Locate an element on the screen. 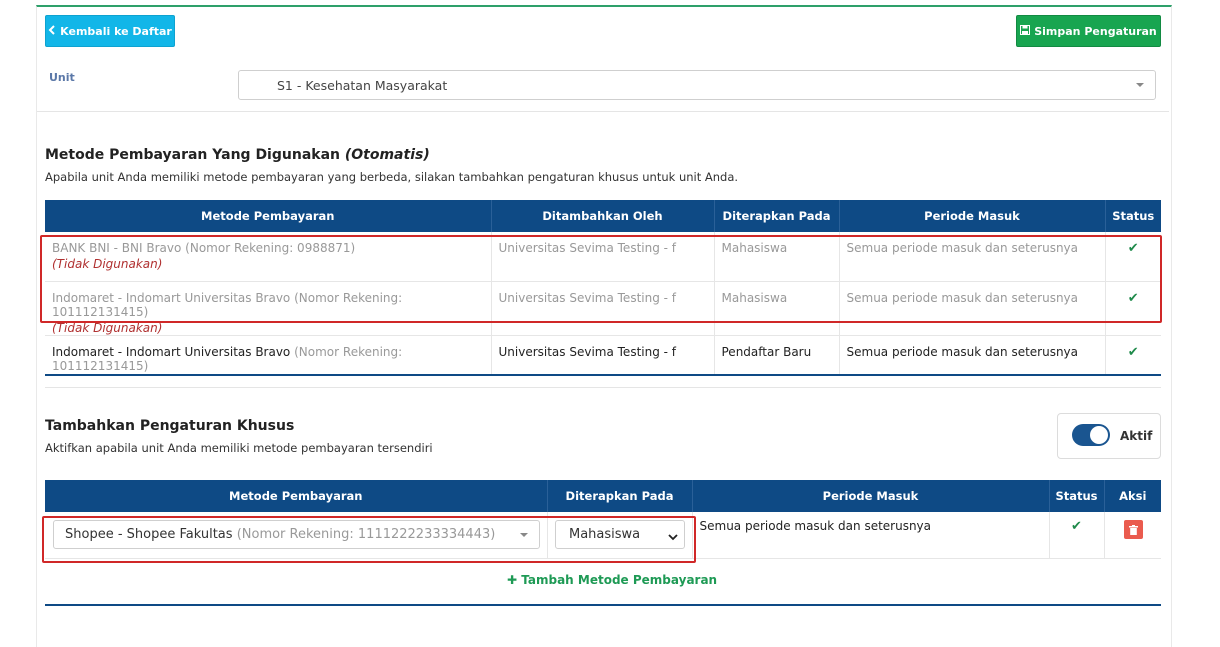 This screenshot has height=647, width=1220. auto-section-title-emphasis: (Otomatis) is located at coordinates (387, 155).